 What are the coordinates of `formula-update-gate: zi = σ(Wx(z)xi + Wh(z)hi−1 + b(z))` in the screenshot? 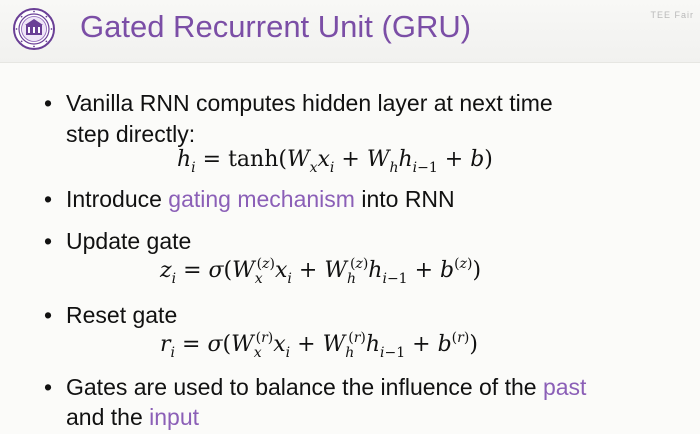 It's located at (321, 271).